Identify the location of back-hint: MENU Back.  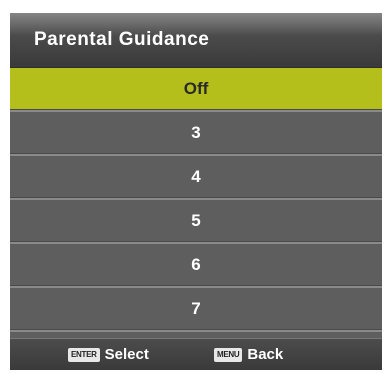
(248, 354).